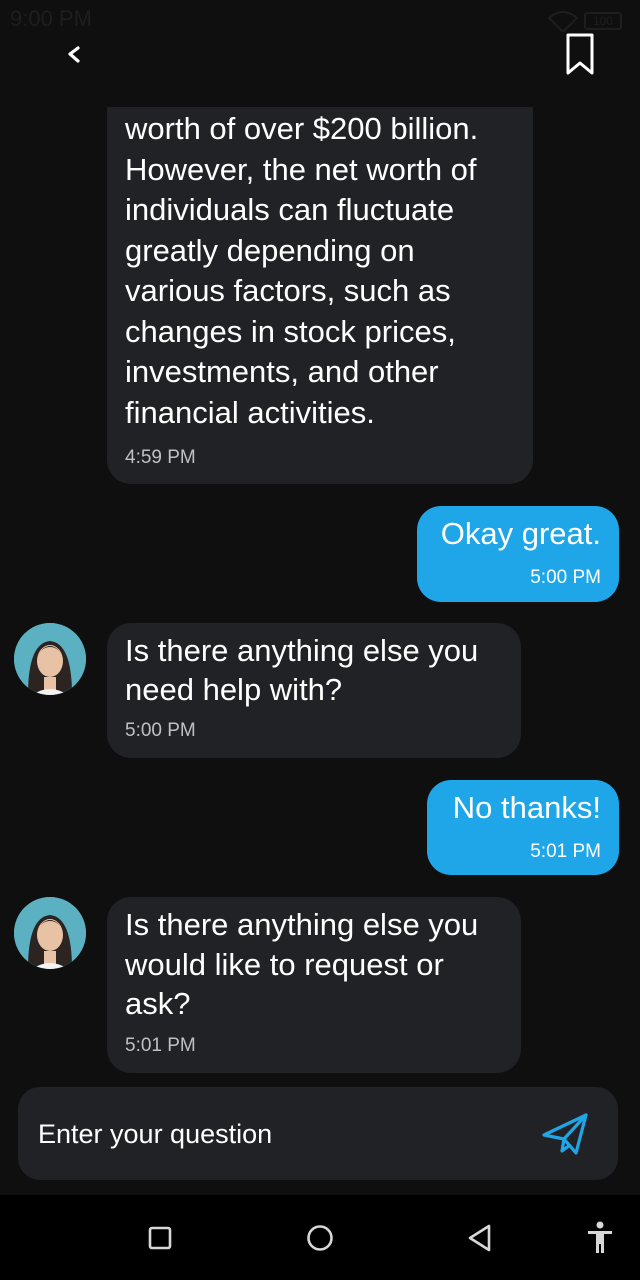  Describe the element at coordinates (523, 827) in the screenshot. I see `user-message: No thanks! 5:01 PM` at that location.